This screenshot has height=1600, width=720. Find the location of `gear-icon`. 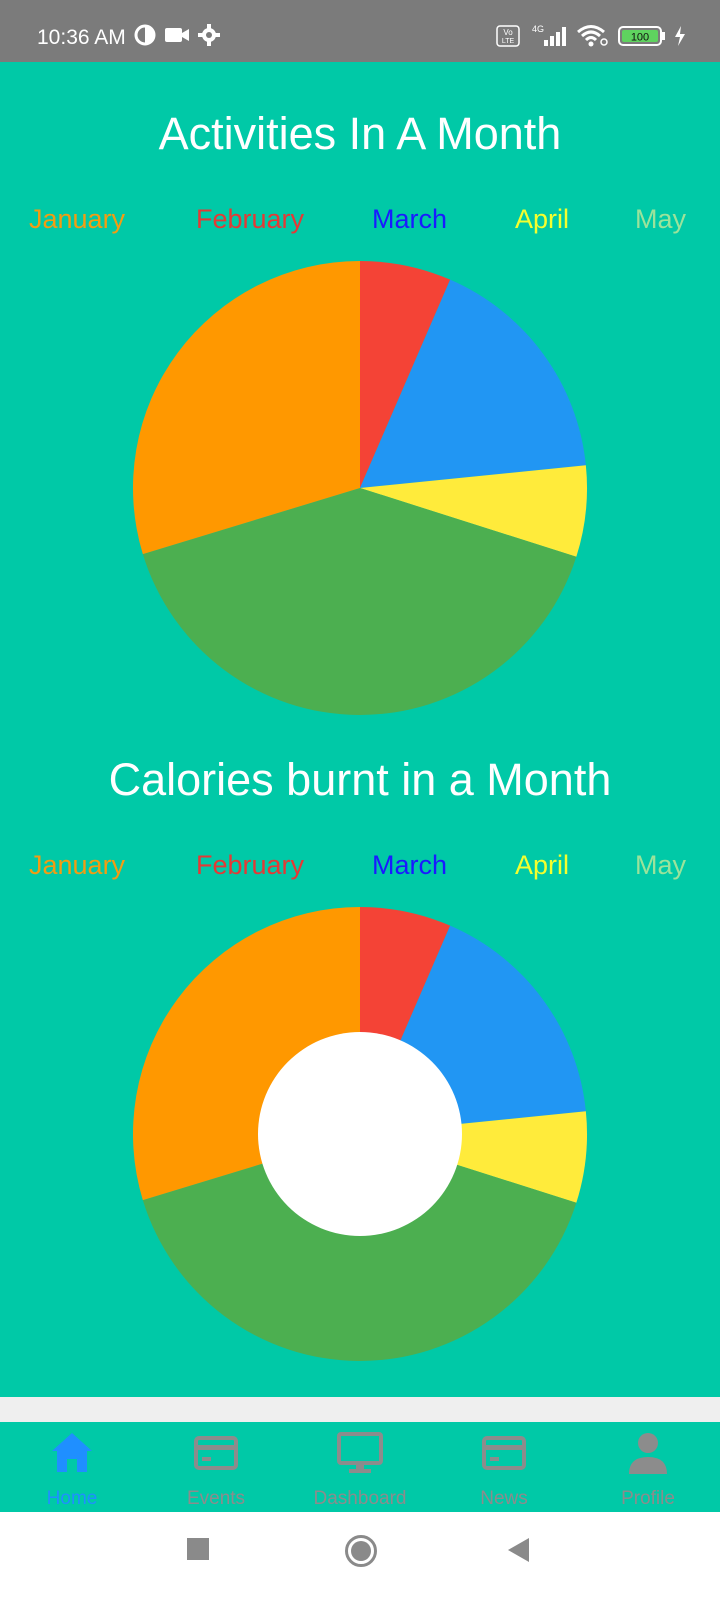

gear-icon is located at coordinates (208, 37).